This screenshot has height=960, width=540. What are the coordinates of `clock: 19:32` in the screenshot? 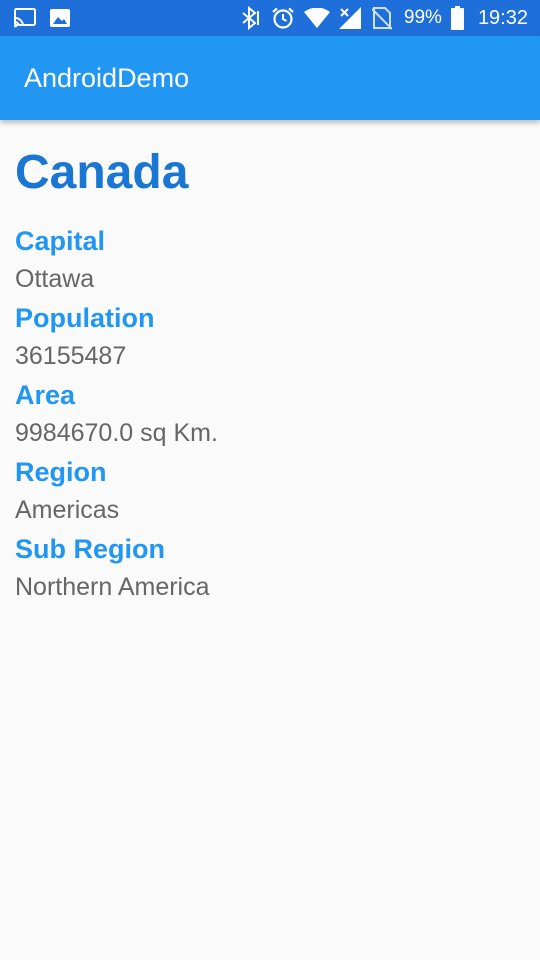 It's located at (502, 17).